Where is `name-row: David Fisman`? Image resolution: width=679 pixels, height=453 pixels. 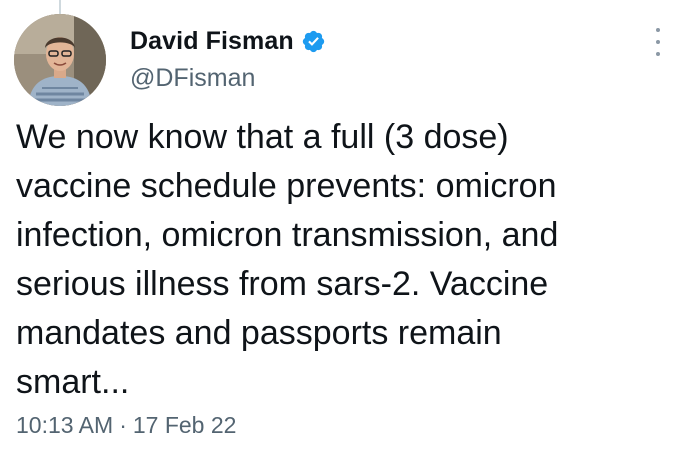
name-row: David Fisman is located at coordinates (228, 41).